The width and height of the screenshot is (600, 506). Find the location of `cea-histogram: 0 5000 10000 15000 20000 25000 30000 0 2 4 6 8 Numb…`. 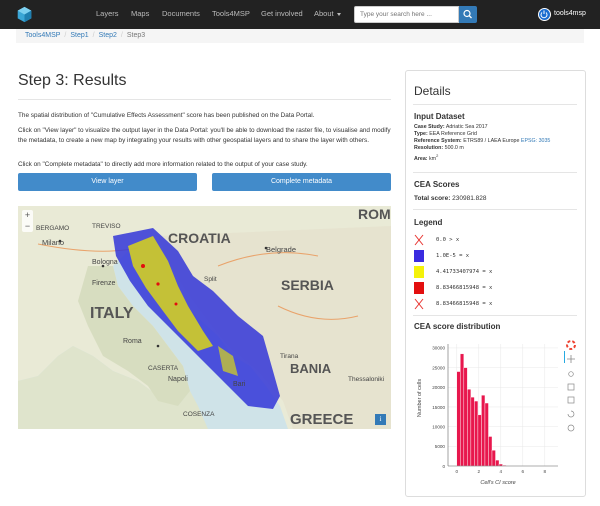

cea-histogram: 0 5000 10000 15000 20000 25000 30000 0 2 4 6 8 Numb… is located at coordinates (499, 412).